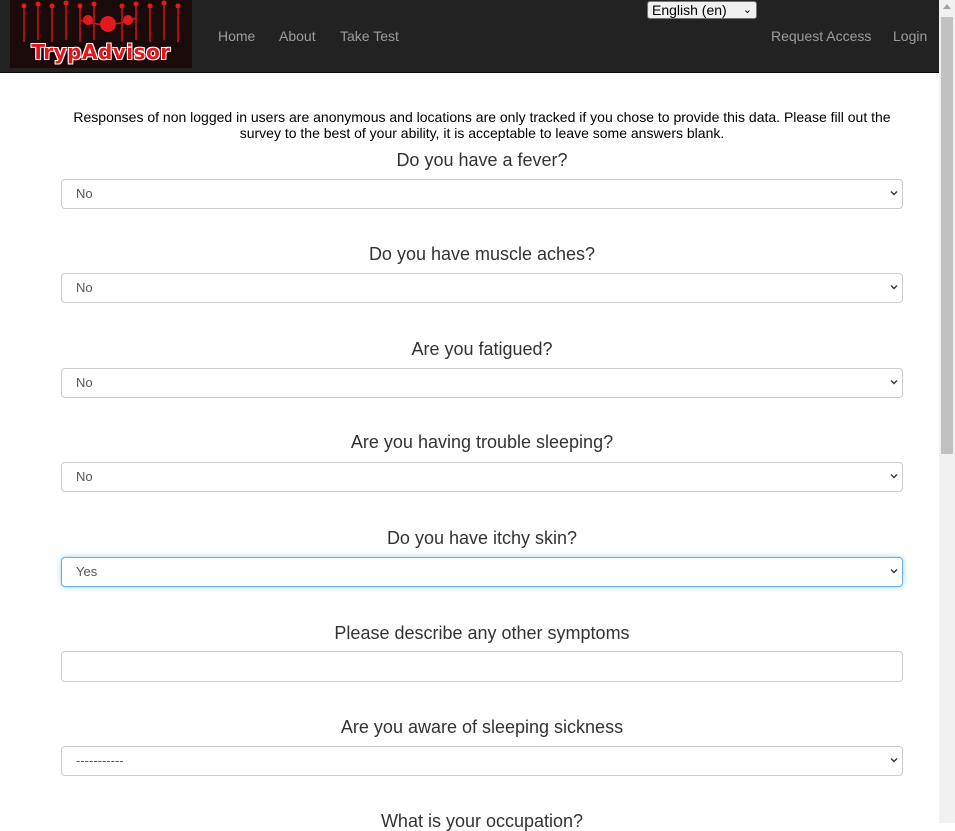 Image resolution: width=955 pixels, height=831 pixels. I want to click on page-scrollbar, so click(947, 411).